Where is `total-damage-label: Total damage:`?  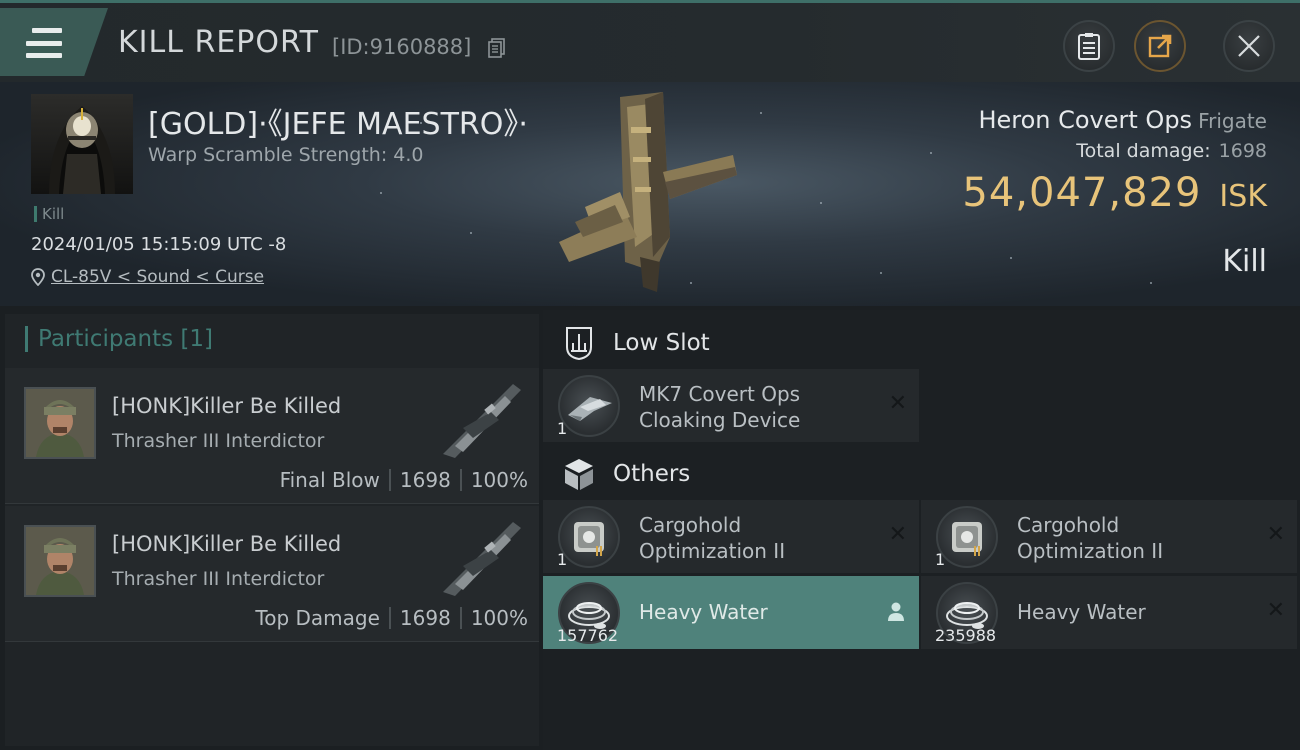 total-damage-label: Total damage: is located at coordinates (1143, 151).